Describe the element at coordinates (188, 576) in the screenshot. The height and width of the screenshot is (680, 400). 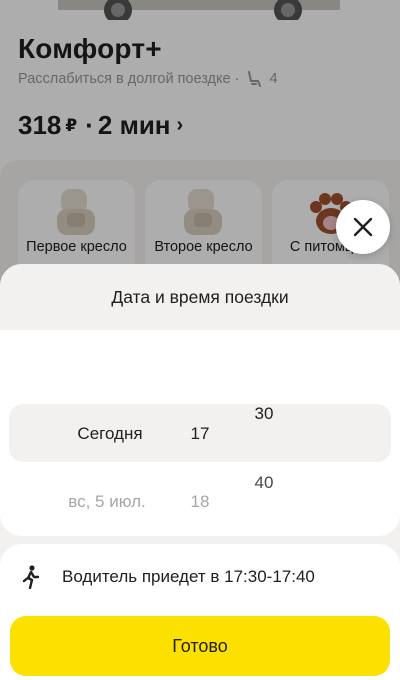
I see `driver-arrival-text: Водитель приедет в 17:30-17:40` at that location.